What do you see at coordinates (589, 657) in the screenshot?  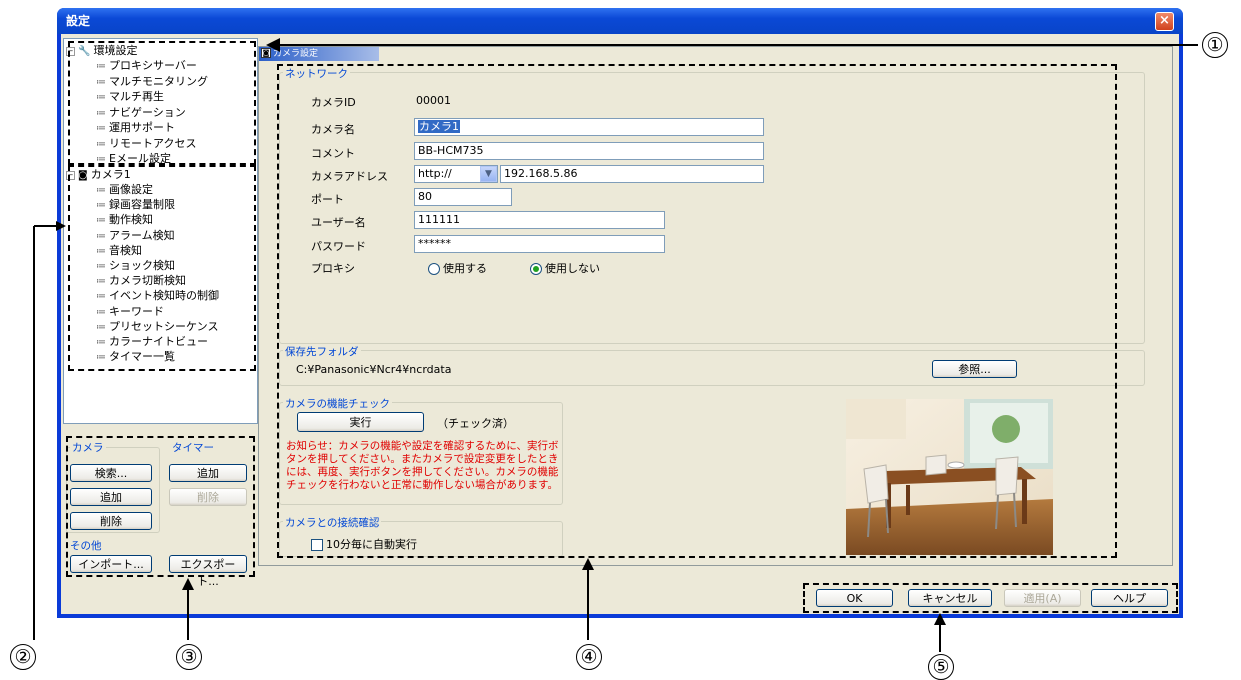 I see `callout-number-4: ④` at bounding box center [589, 657].